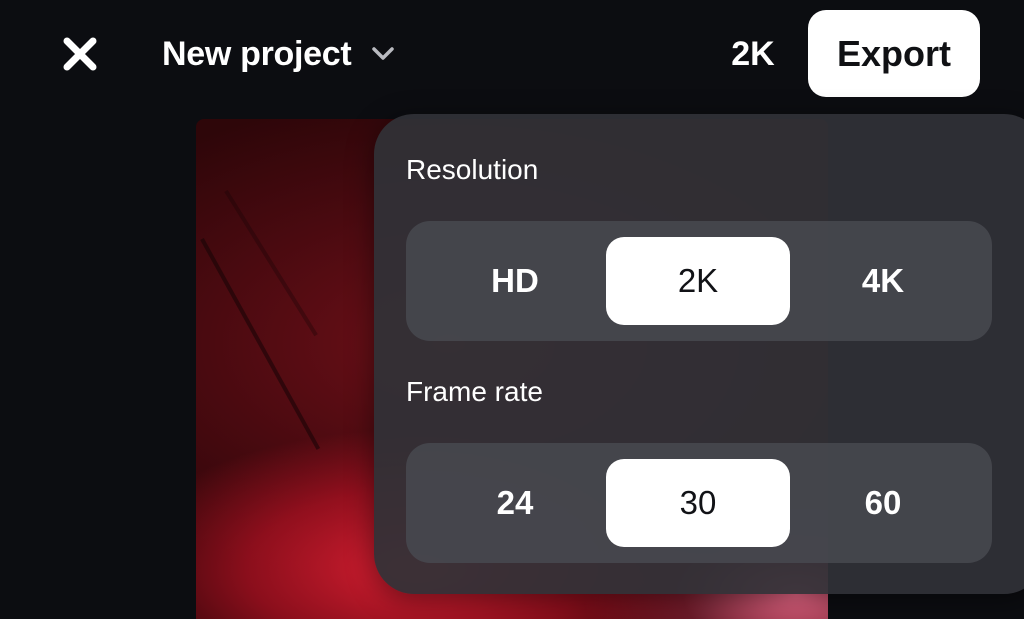  What do you see at coordinates (883, 281) in the screenshot?
I see `resolution-option-4k: 4K` at bounding box center [883, 281].